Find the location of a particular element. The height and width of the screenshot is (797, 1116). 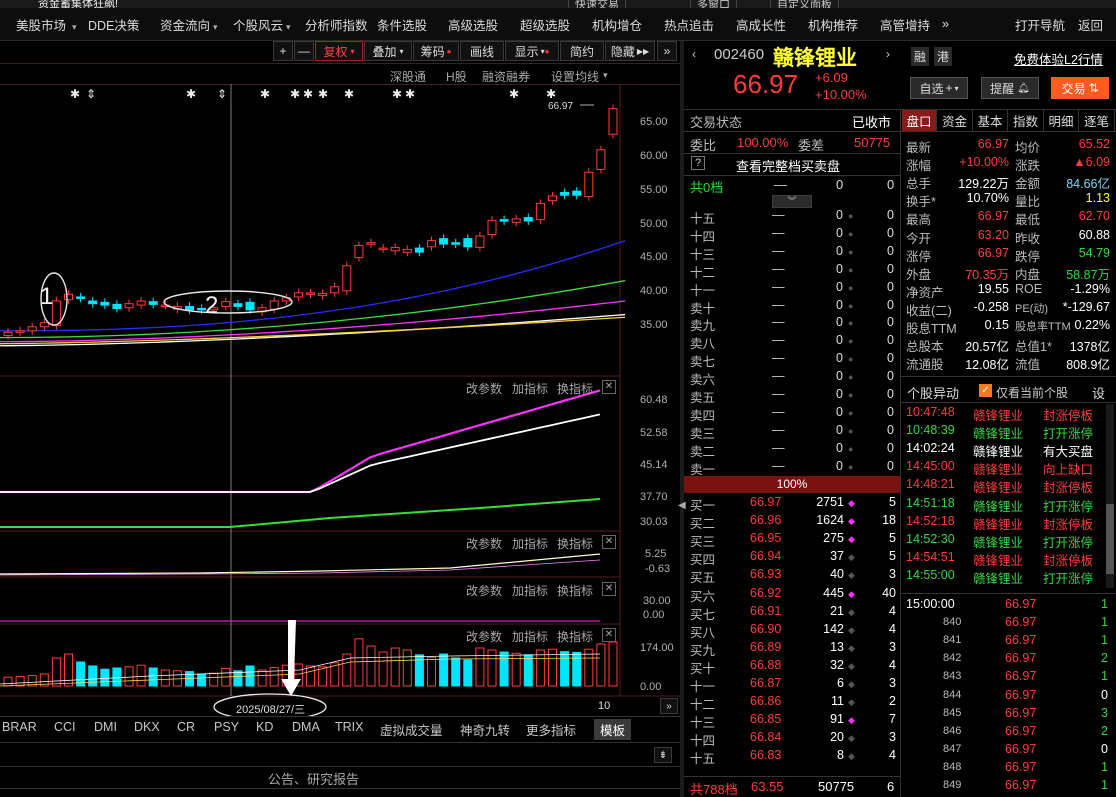

buy-level-row: 买一 66.97 2751 ◆ 5 is located at coordinates (792, 503).